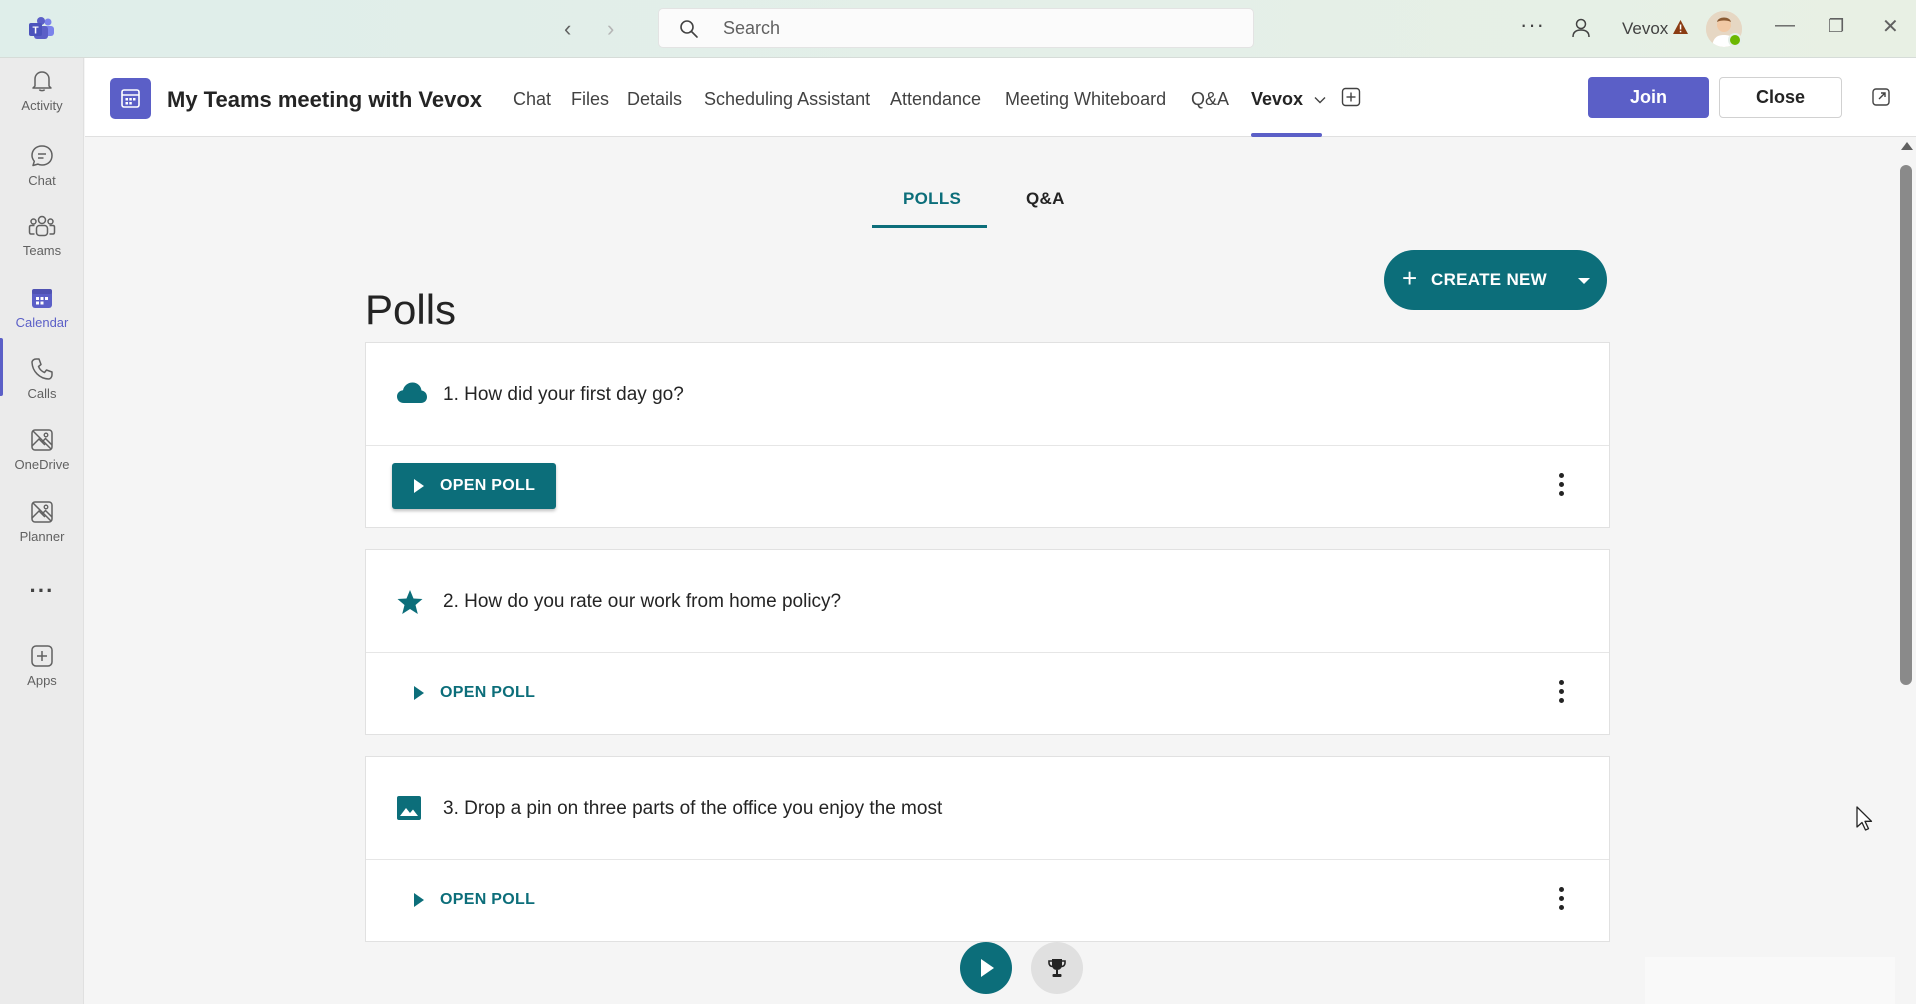  What do you see at coordinates (590, 99) in the screenshot?
I see `tab-files: Files` at bounding box center [590, 99].